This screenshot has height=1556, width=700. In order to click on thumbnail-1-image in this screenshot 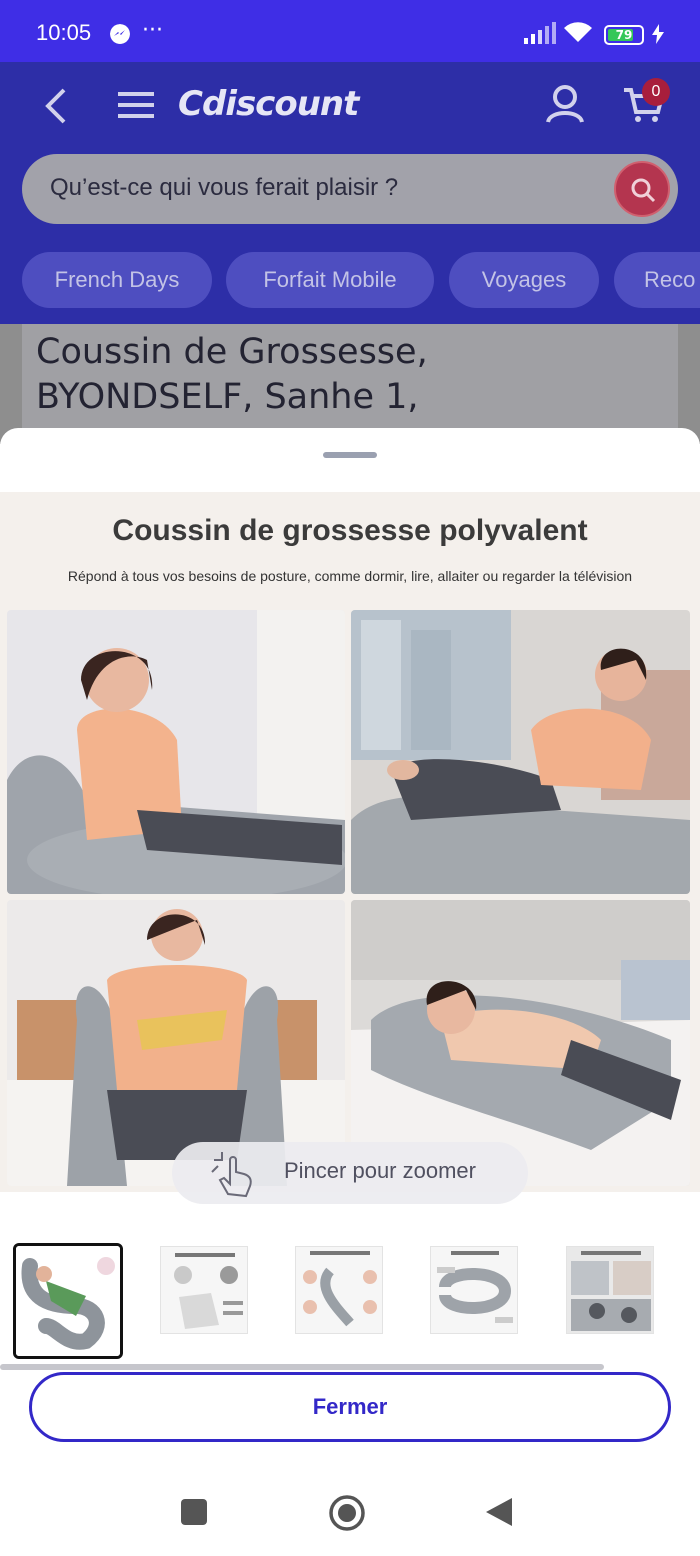, I will do `click(68, 1301)`.